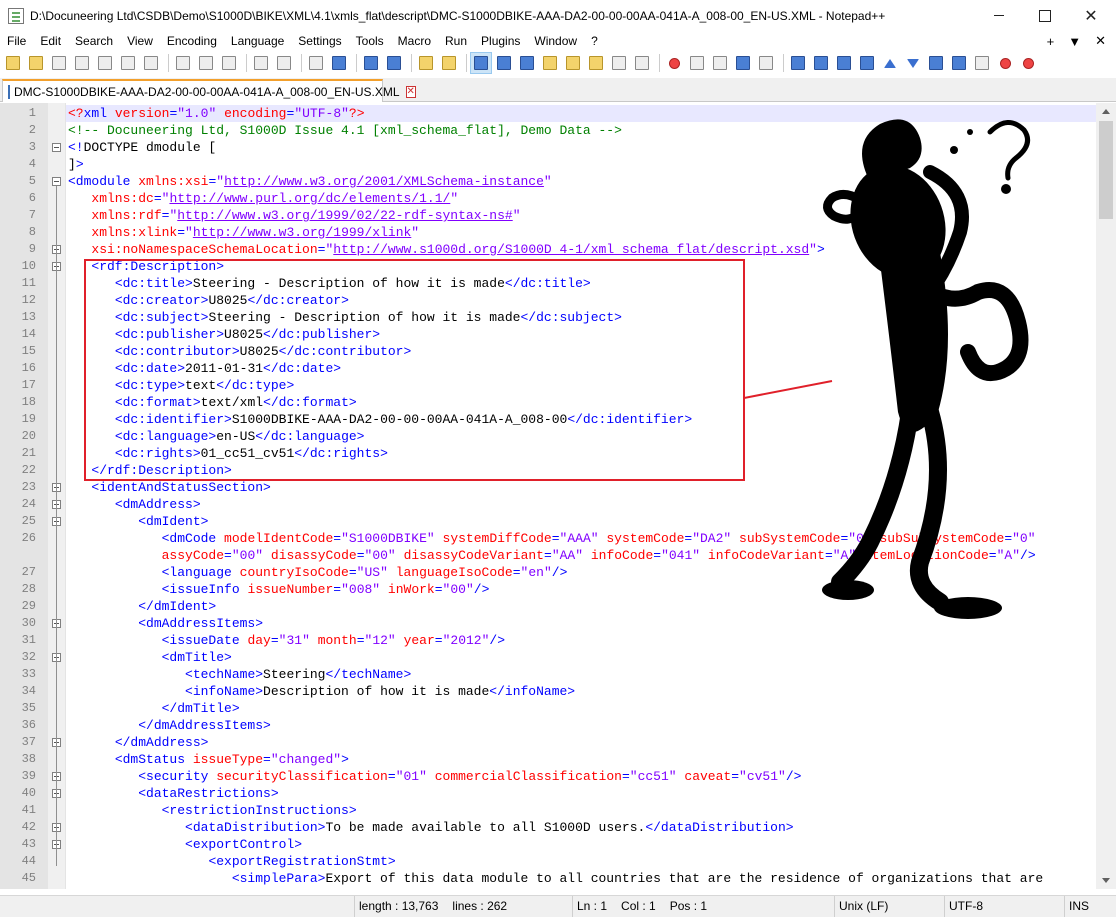 This screenshot has height=917, width=1116. I want to click on cut-icon, so click(183, 63).